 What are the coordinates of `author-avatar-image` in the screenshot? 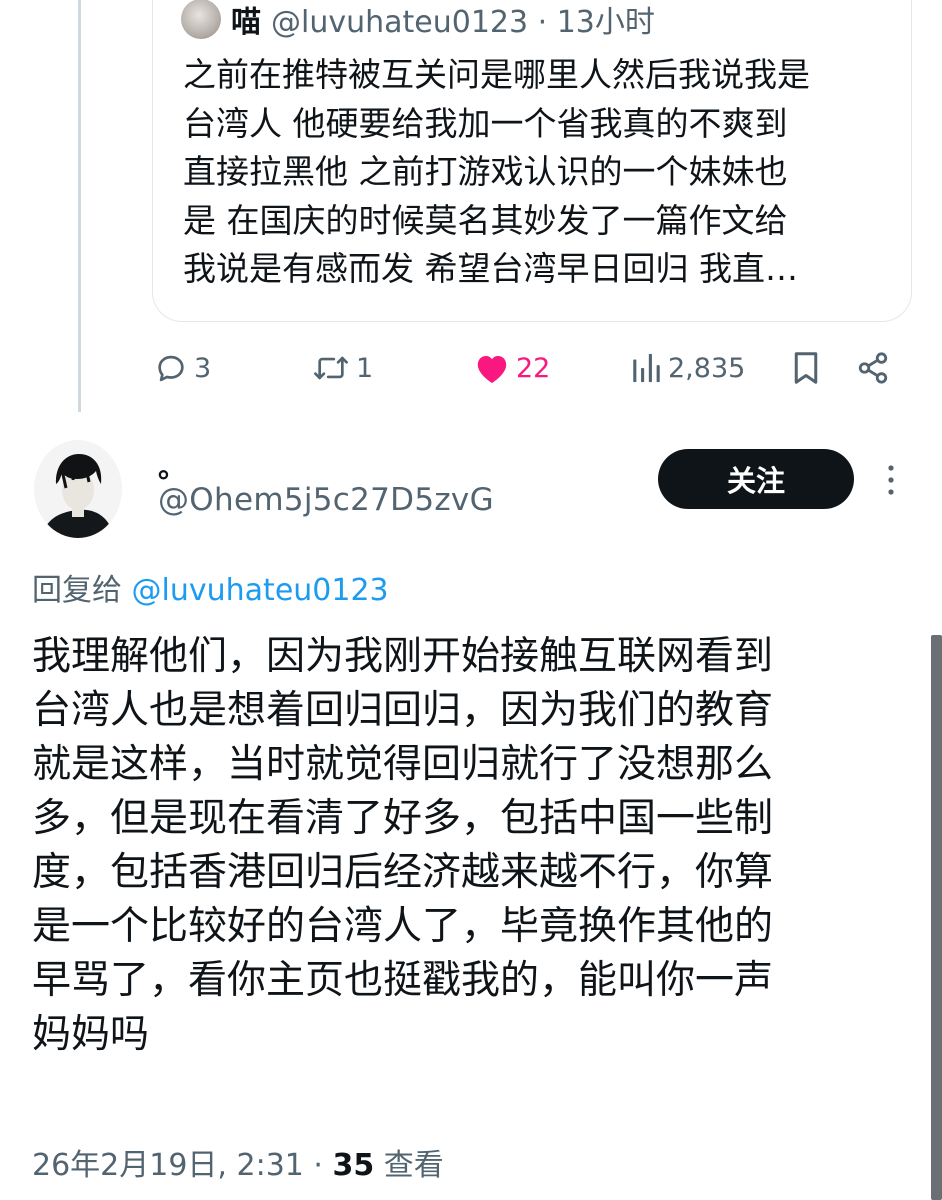 It's located at (78, 489).